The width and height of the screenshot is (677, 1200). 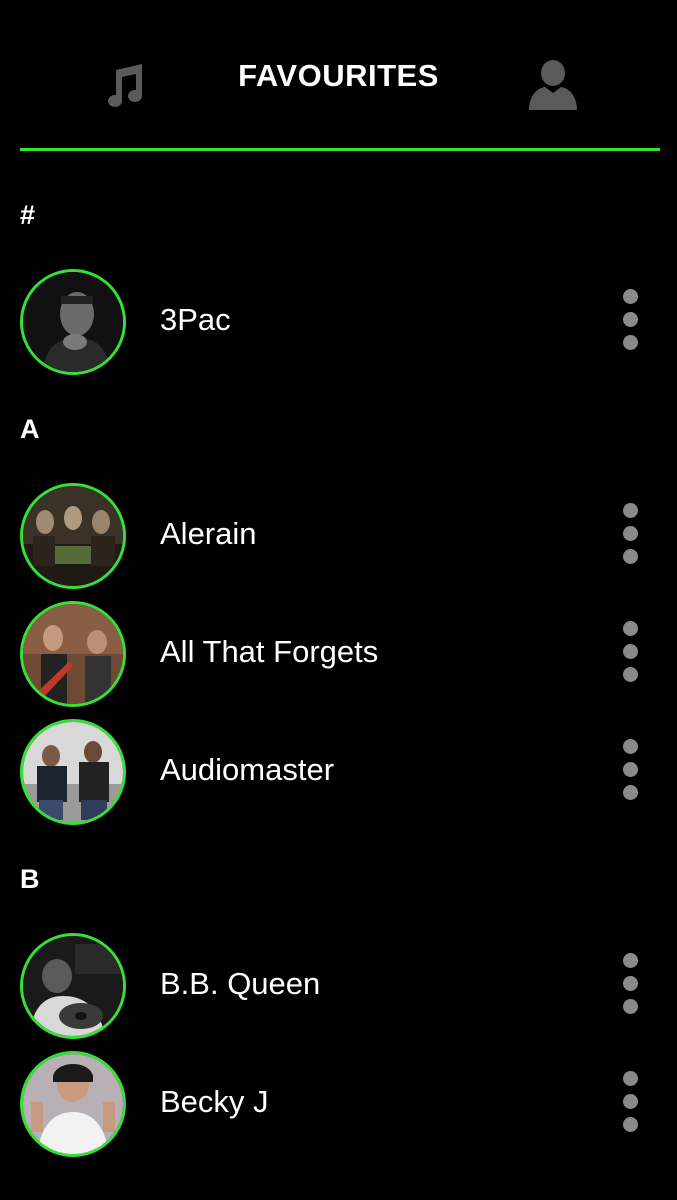 What do you see at coordinates (338, 323) in the screenshot?
I see `artist-row-3pac: 3Pac` at bounding box center [338, 323].